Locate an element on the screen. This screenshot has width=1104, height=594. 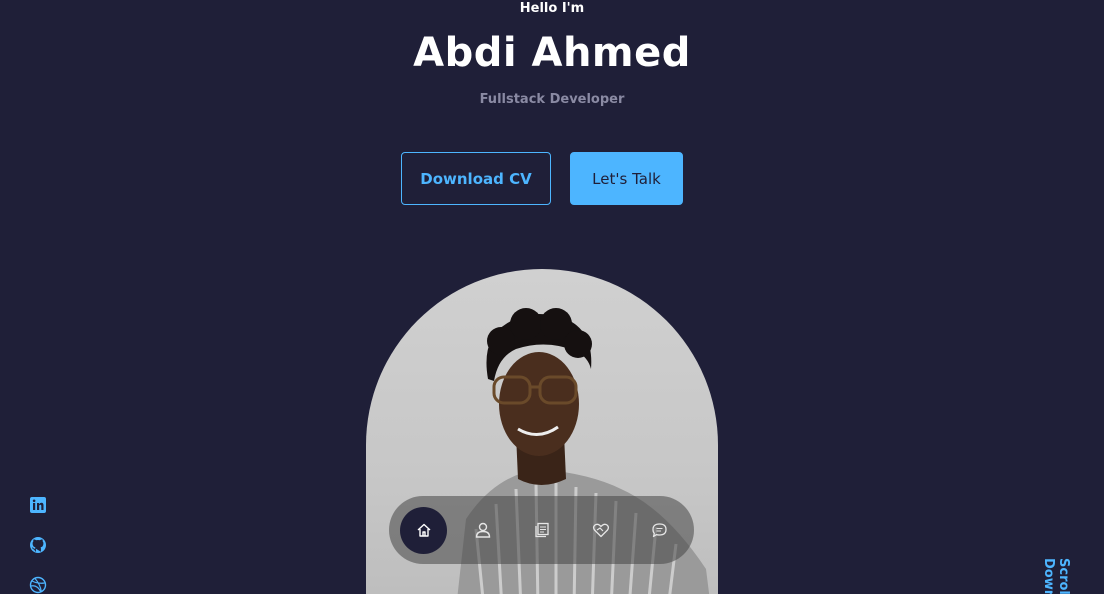
github-icon is located at coordinates (38, 545).